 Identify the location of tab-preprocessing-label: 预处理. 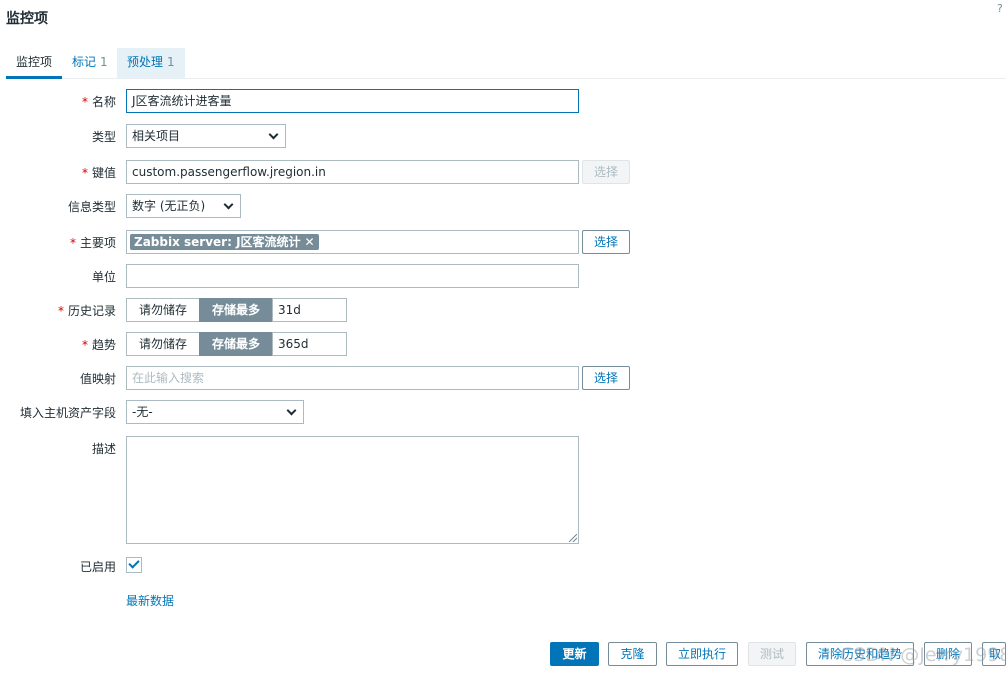
(145, 62).